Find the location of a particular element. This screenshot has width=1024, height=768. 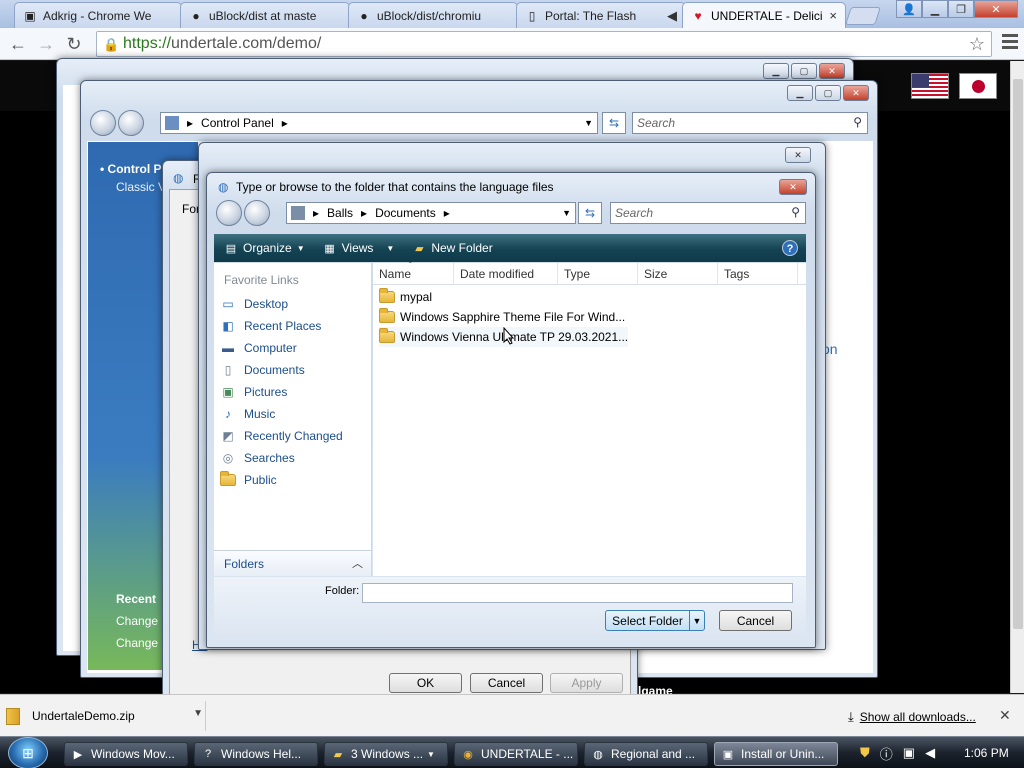

favorite-link-recently-changed: ◩ Recently Changed is located at coordinates (281, 436).